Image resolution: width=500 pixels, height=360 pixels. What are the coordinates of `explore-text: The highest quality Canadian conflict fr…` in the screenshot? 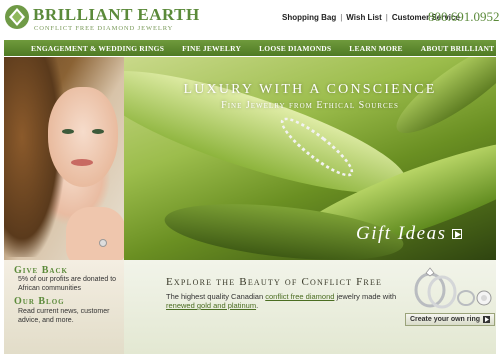 It's located at (288, 301).